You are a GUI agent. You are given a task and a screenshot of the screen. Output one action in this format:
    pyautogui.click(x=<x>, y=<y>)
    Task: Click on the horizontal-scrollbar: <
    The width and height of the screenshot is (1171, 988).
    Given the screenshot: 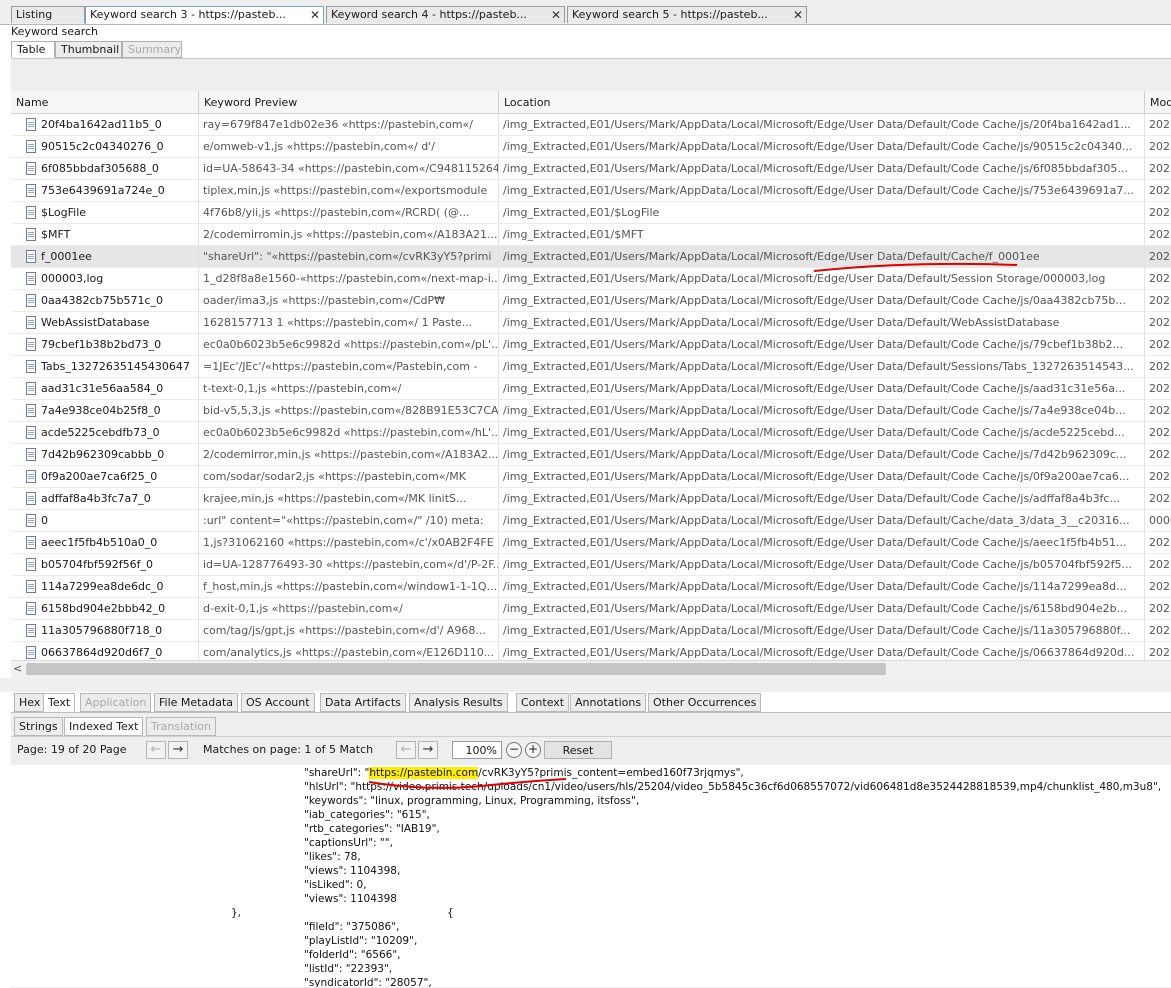 What is the action you would take?
    pyautogui.click(x=591, y=669)
    